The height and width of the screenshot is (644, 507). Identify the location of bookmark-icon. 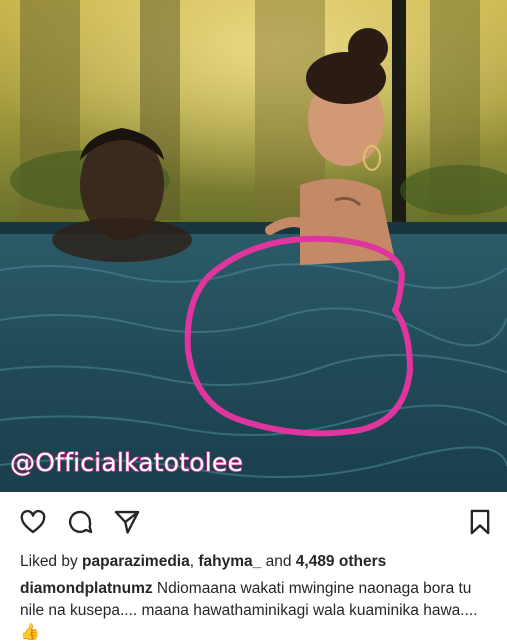
(480, 522).